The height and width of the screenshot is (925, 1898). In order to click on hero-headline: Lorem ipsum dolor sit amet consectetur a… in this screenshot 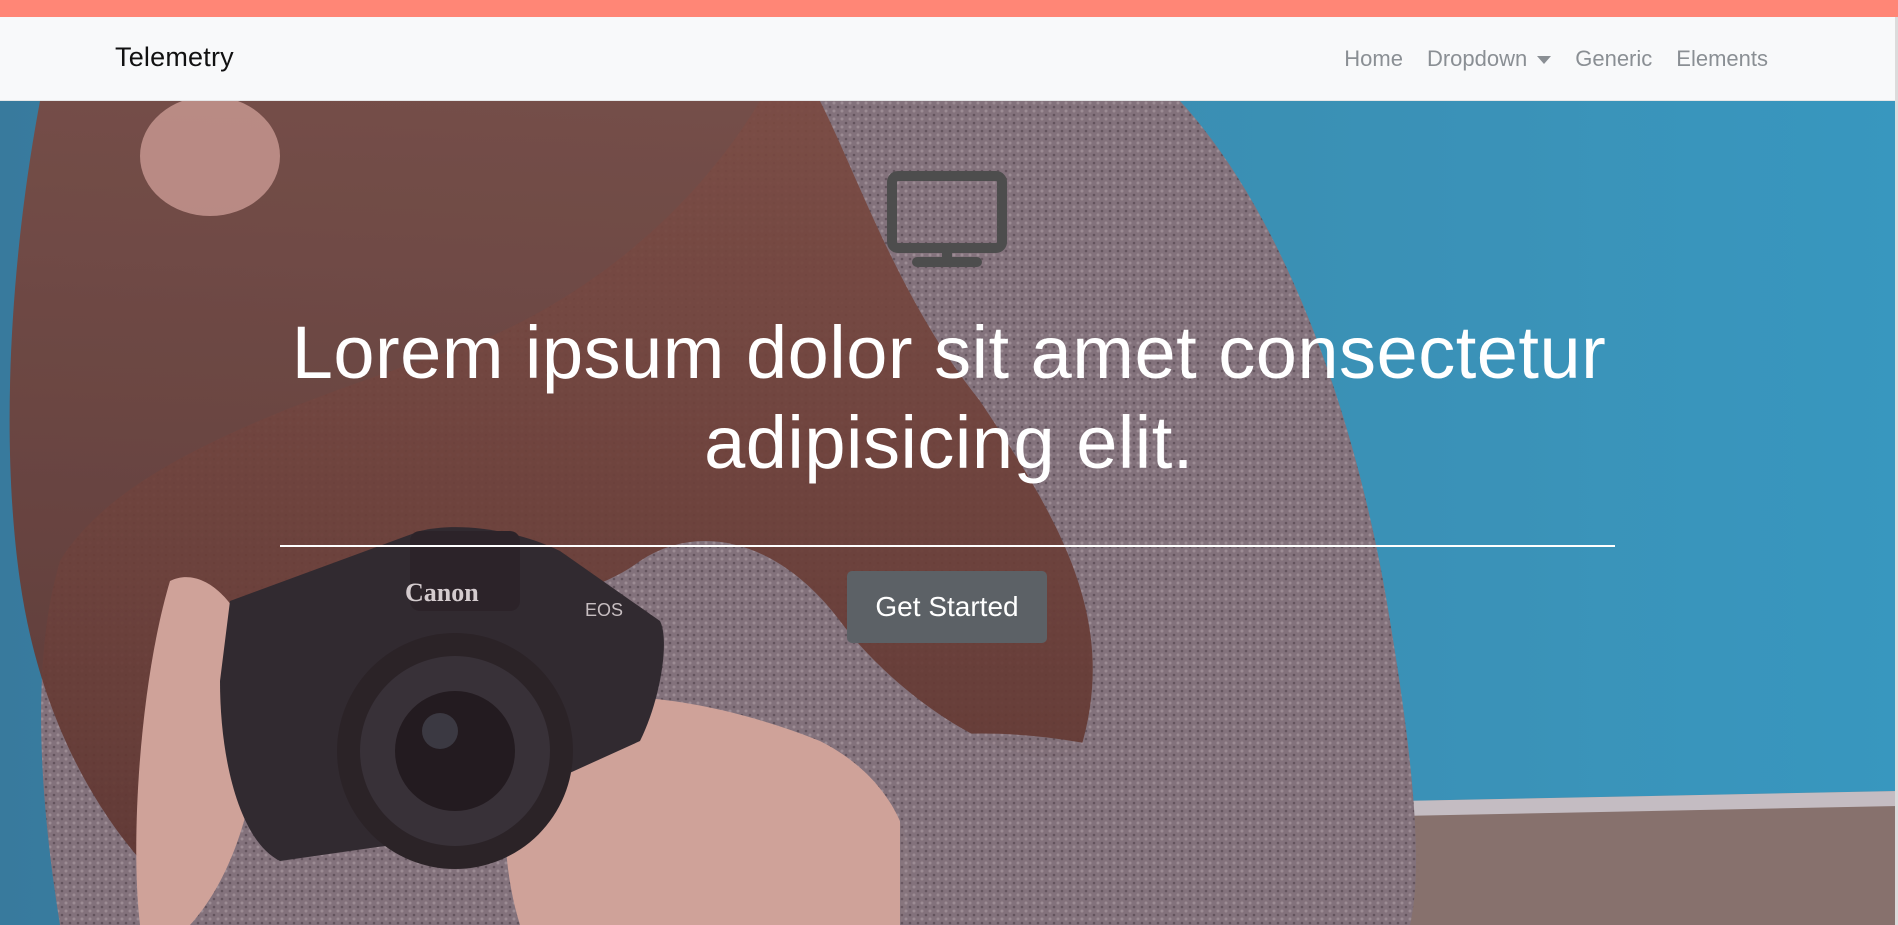, I will do `click(949, 397)`.